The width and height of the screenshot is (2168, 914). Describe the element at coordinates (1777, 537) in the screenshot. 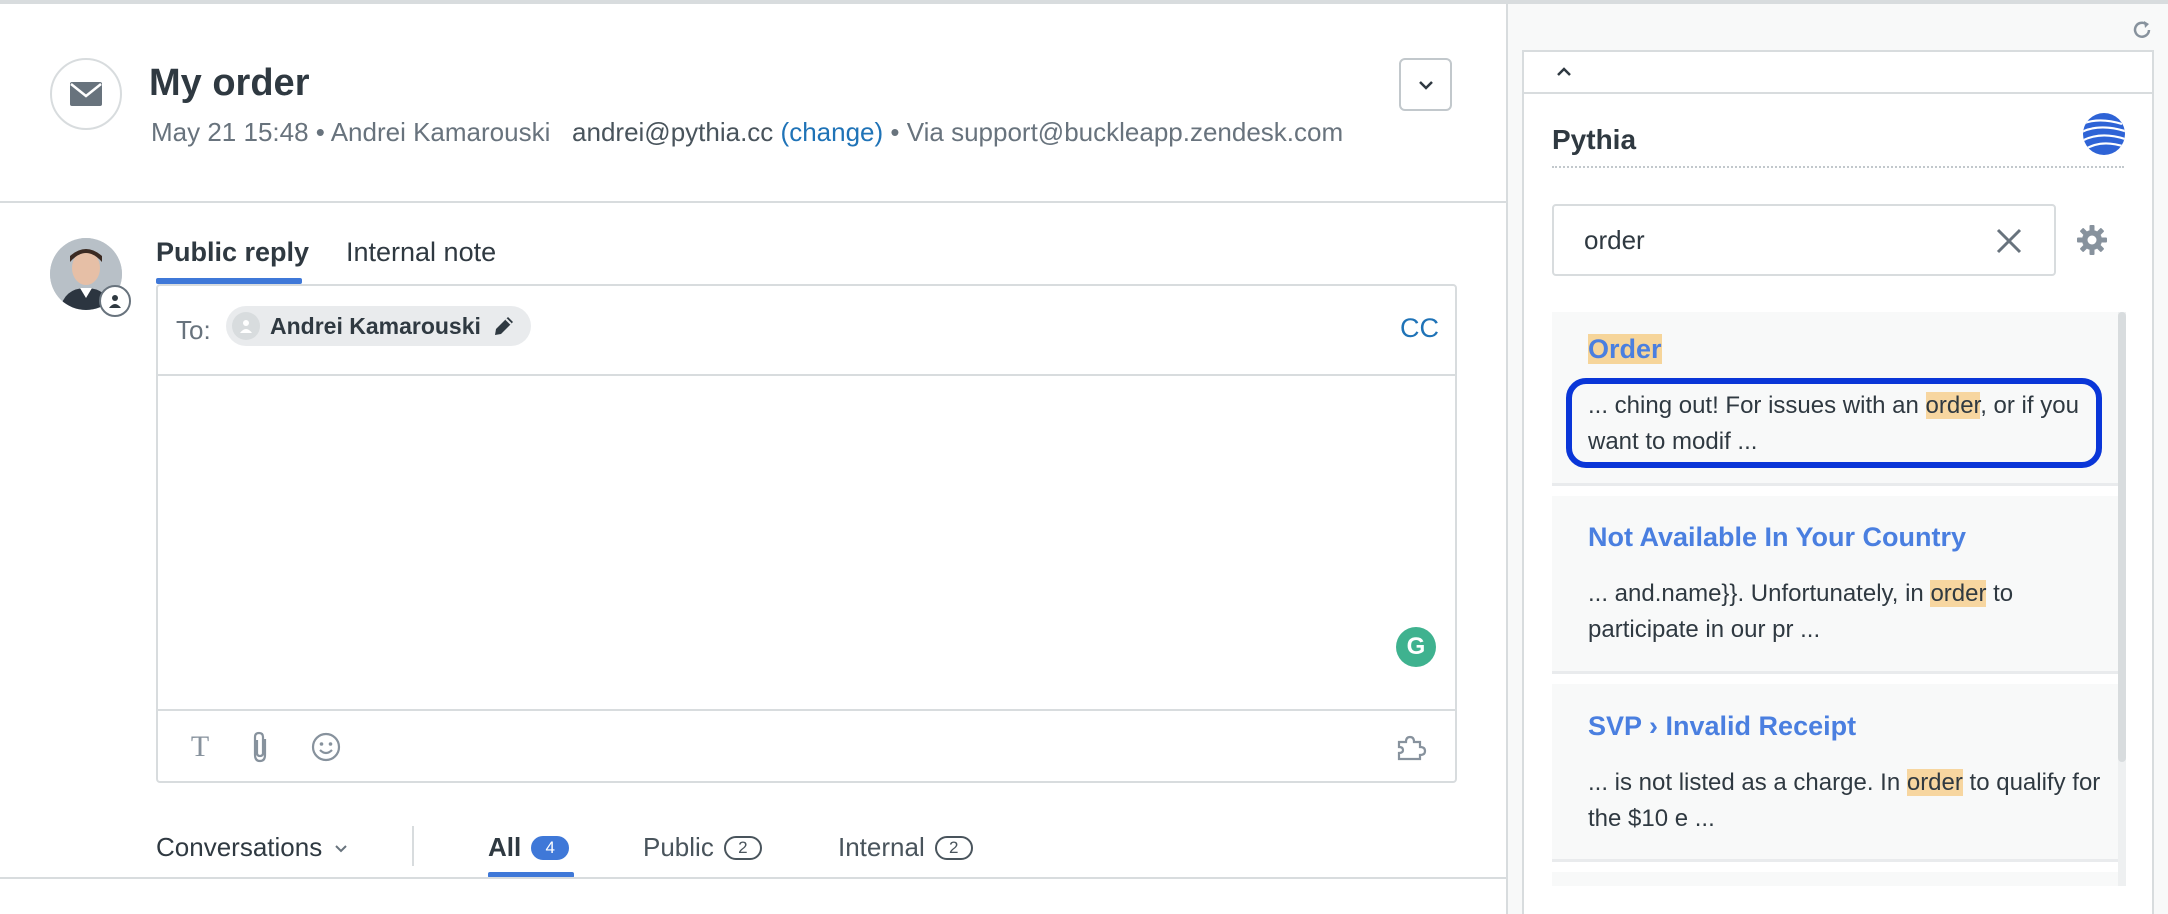

I see `result-title: Not Available In Your Country` at that location.